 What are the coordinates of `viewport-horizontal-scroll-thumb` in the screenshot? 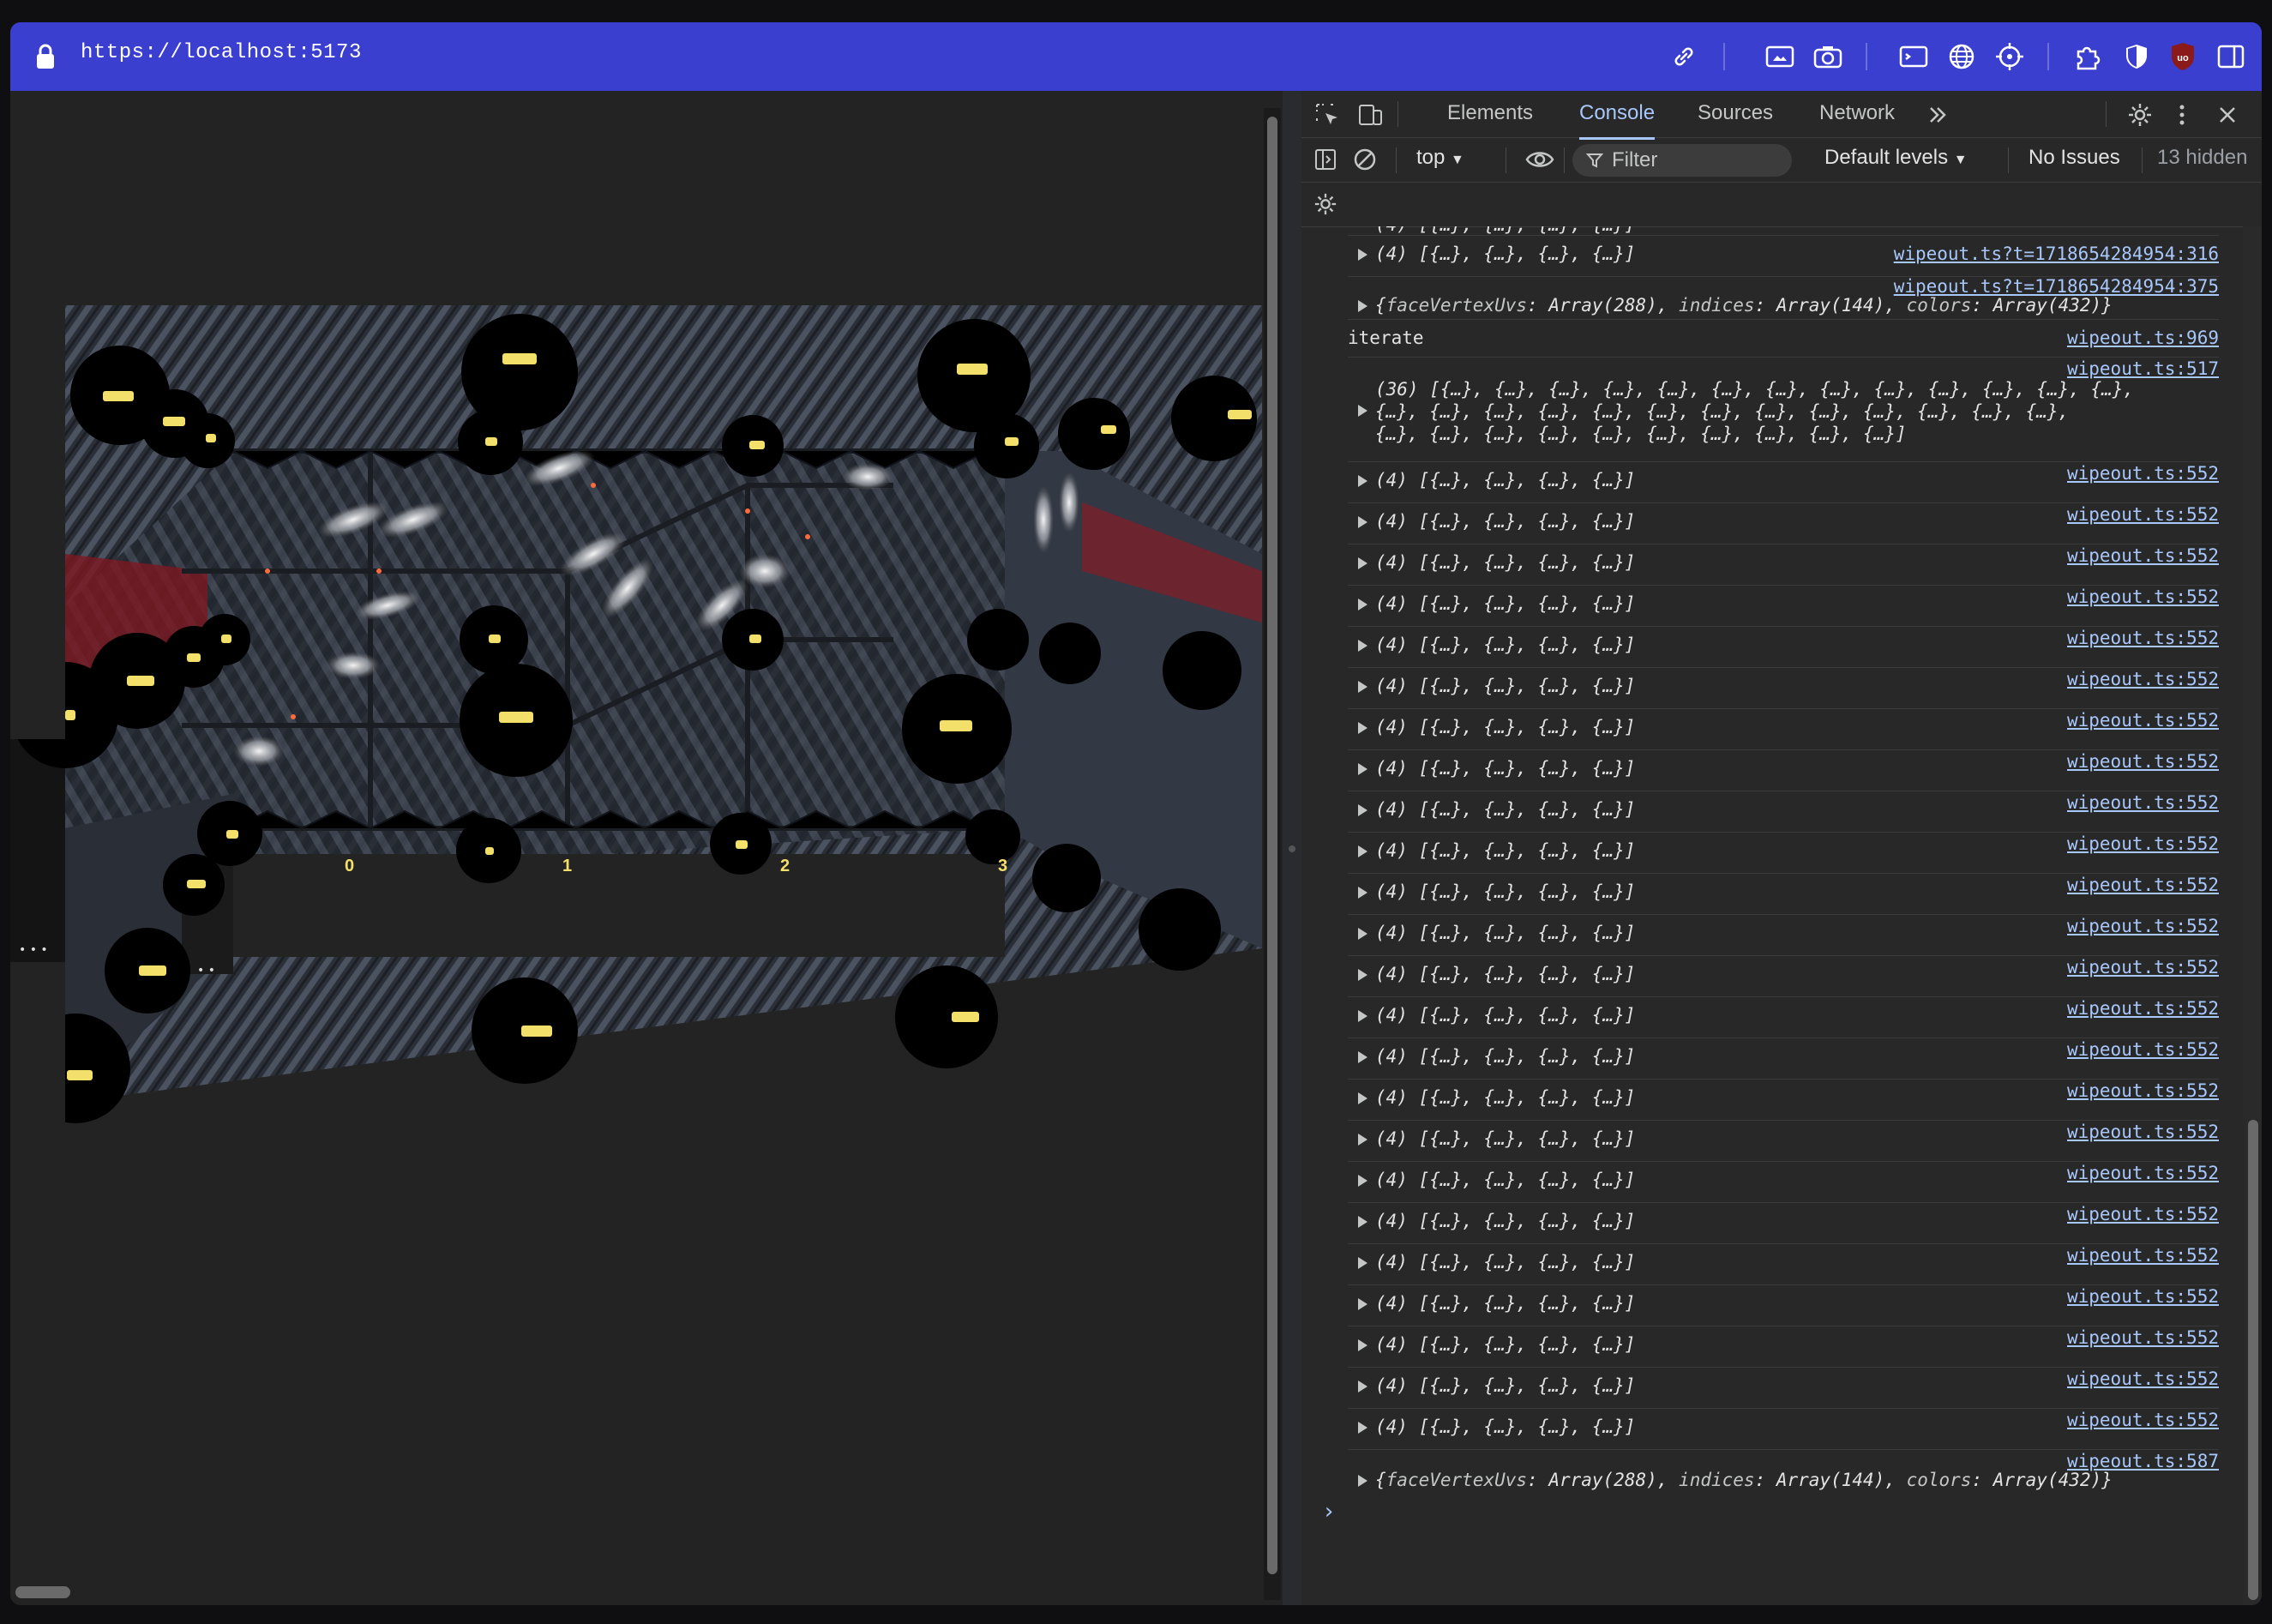 It's located at (42, 1592).